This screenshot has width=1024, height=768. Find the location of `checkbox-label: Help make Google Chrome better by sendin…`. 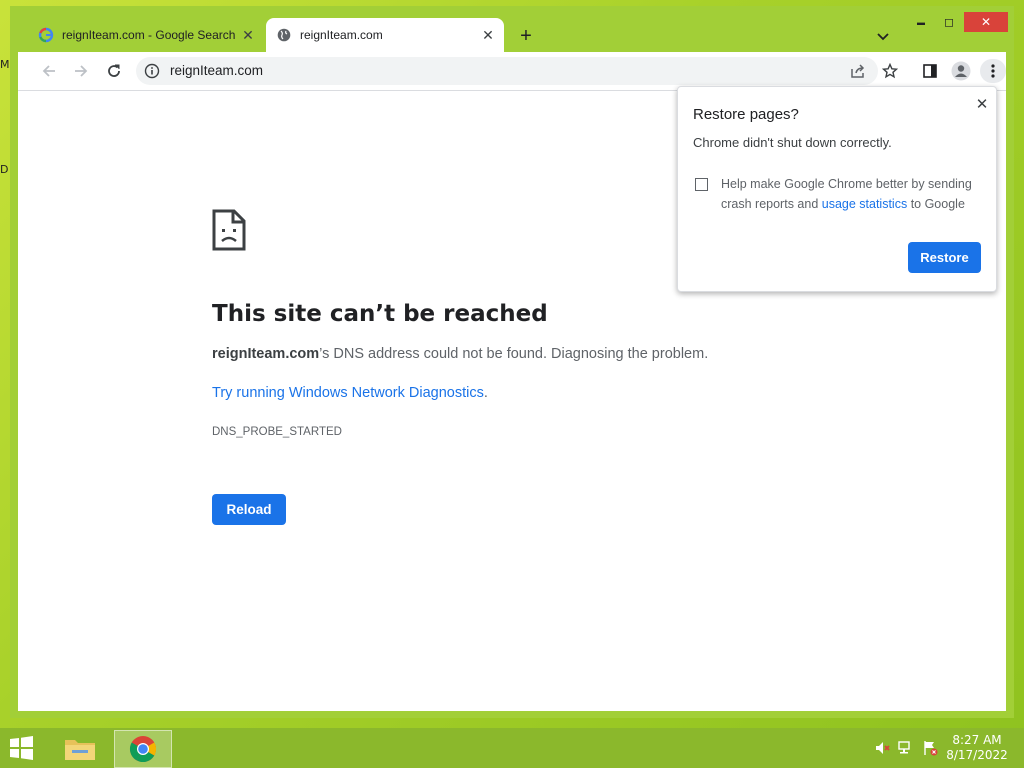

checkbox-label: Help make Google Chrome better by sendin… is located at coordinates (851, 194).